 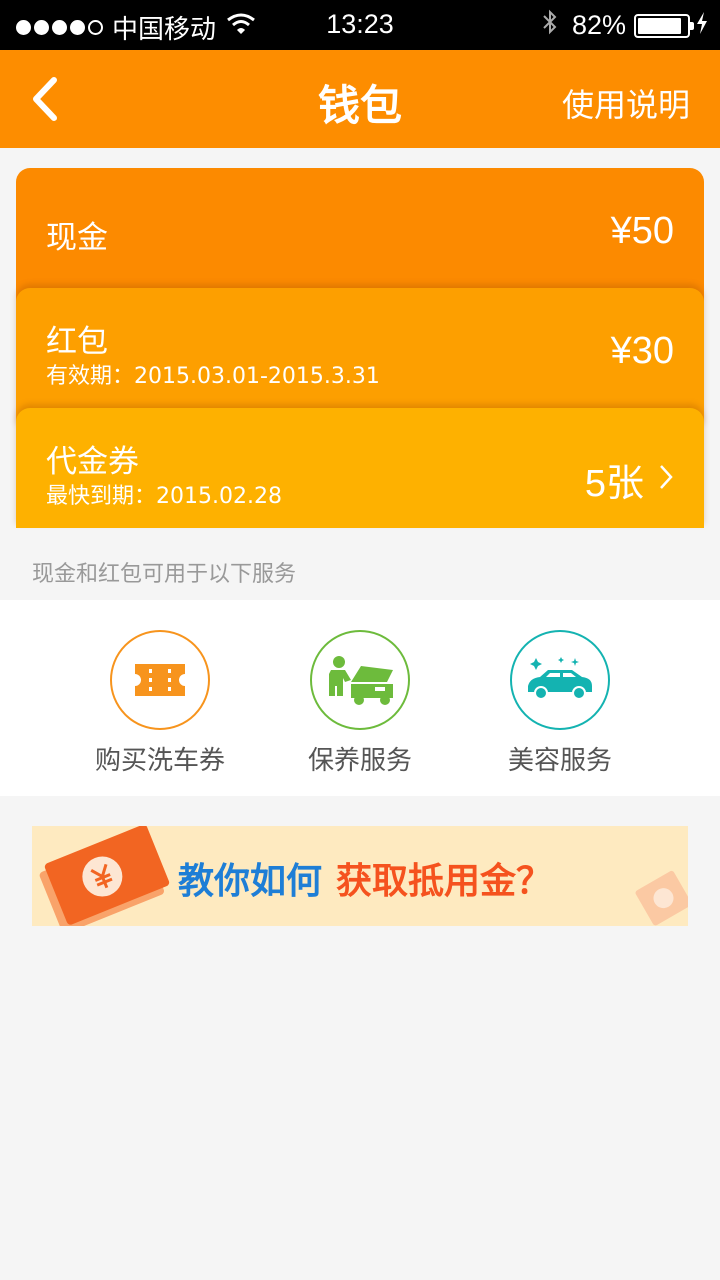 I want to click on red-packet-card: 红包 有效期：2015.03.01-2015.3.31 ¥30, so click(x=360, y=358).